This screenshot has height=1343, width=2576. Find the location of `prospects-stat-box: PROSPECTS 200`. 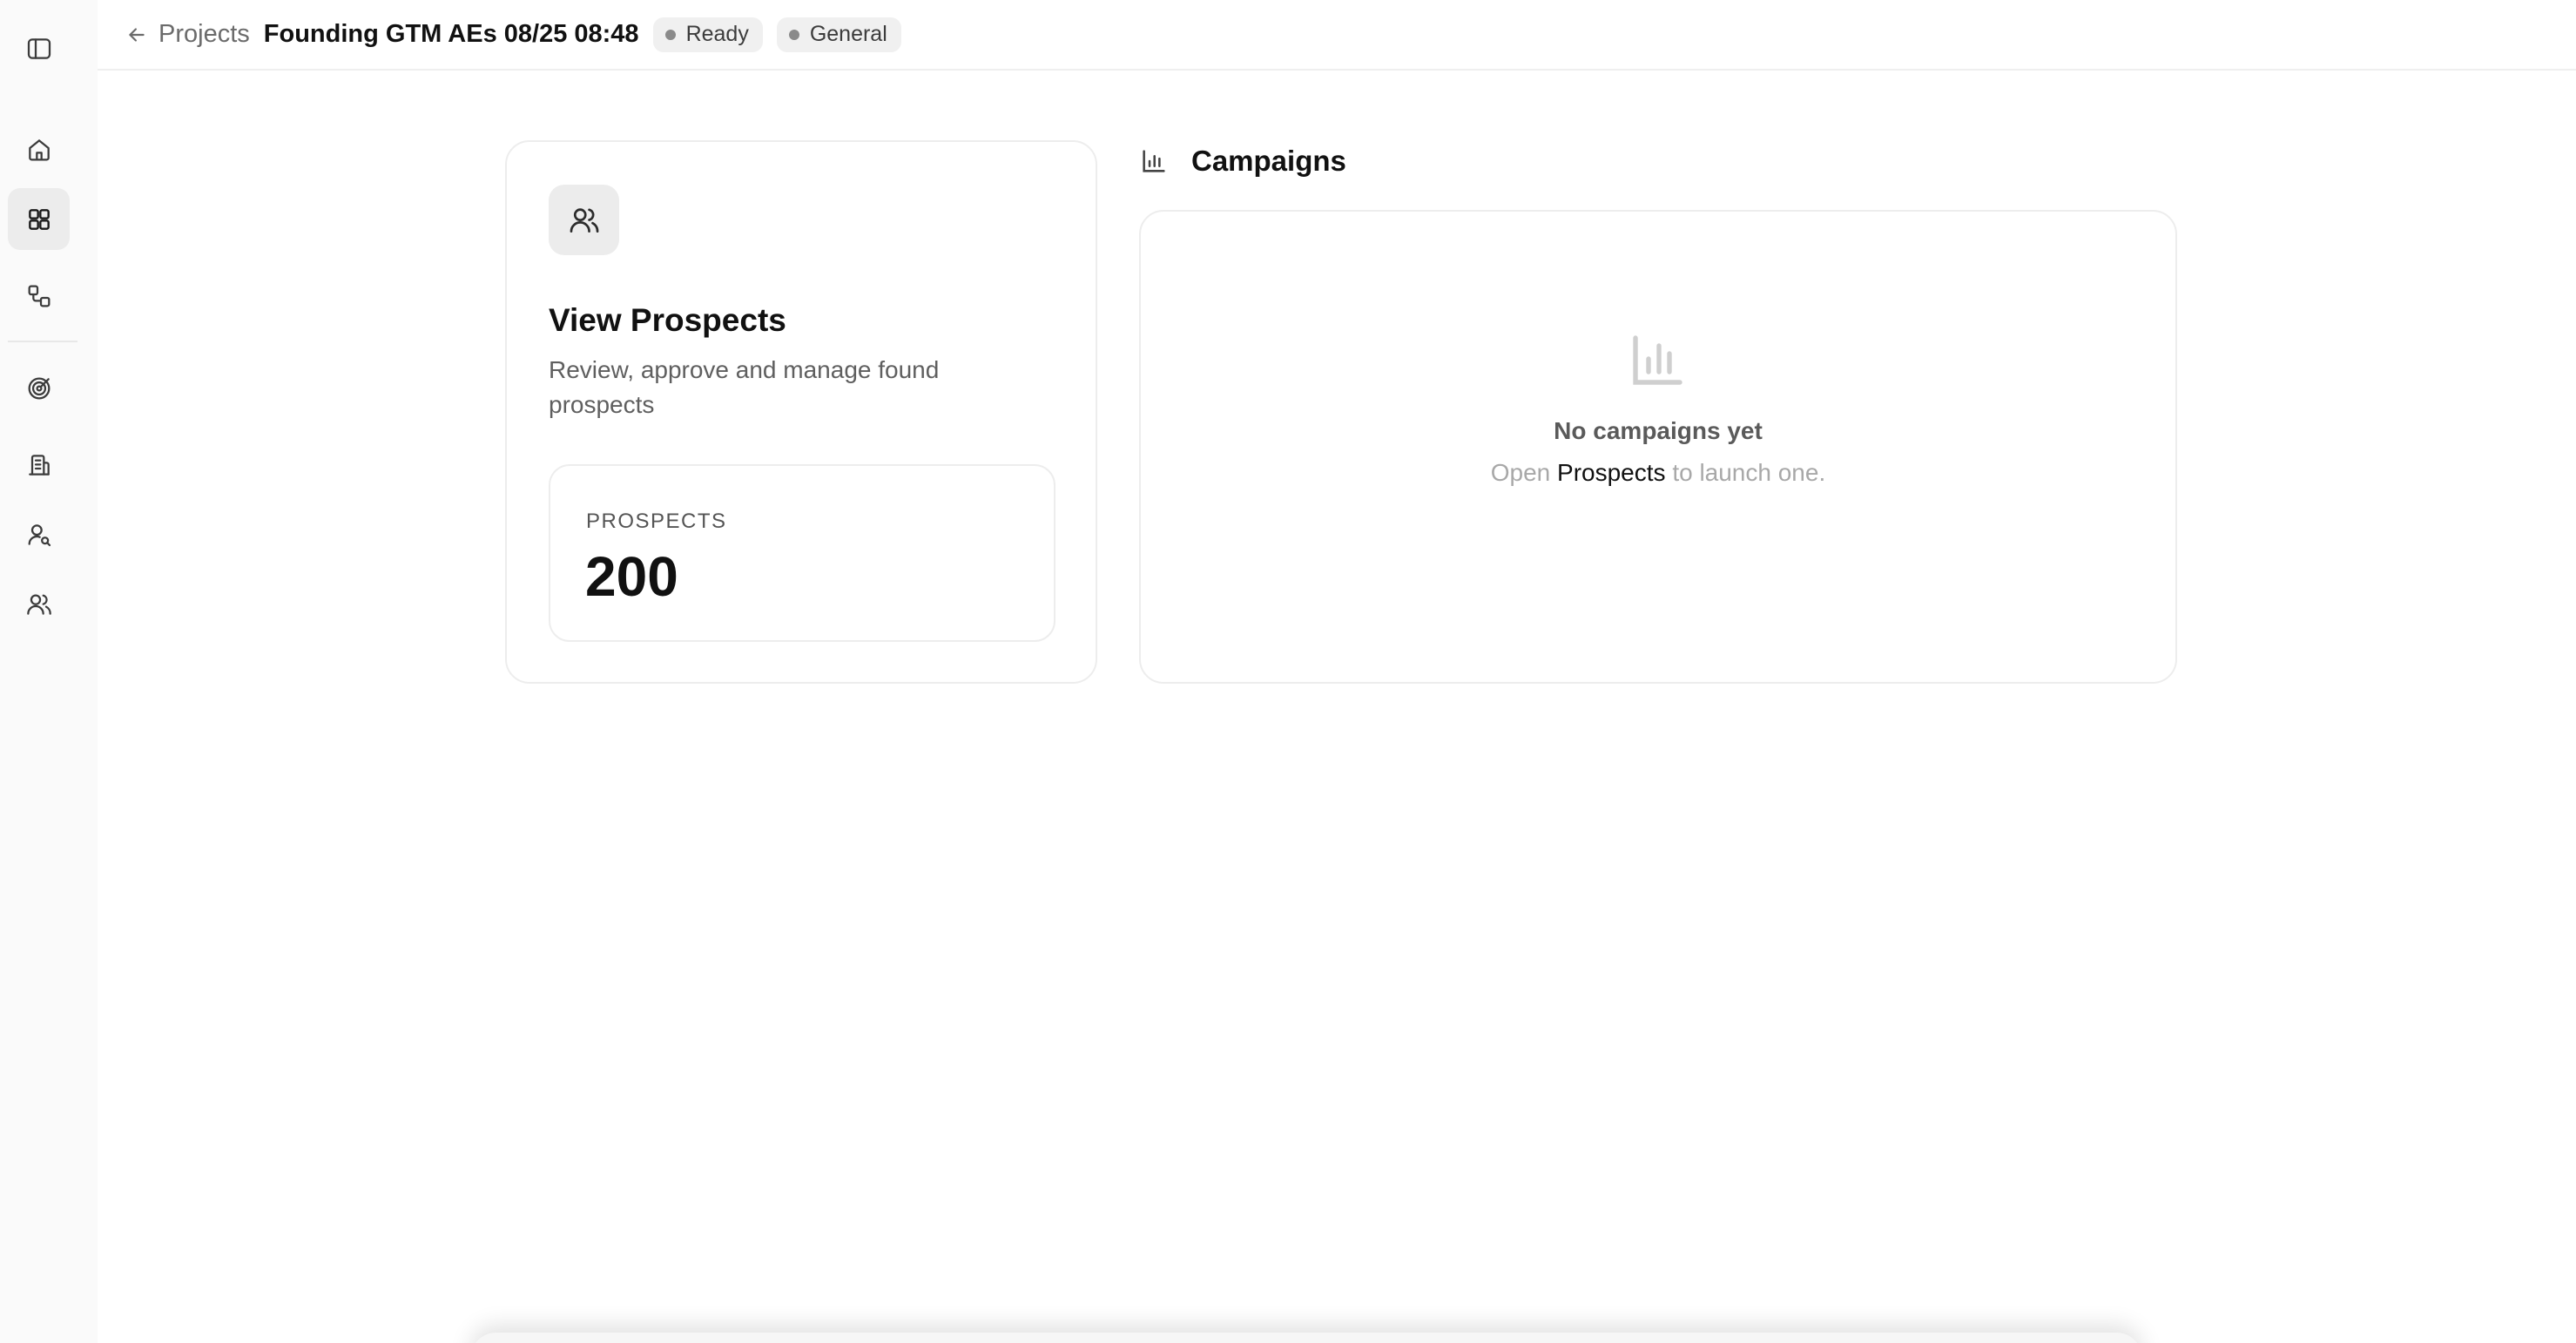

prospects-stat-box: PROSPECTS 200 is located at coordinates (802, 553).